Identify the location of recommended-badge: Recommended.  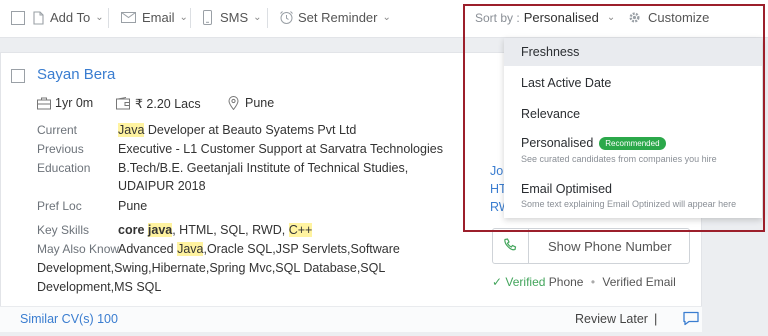
(632, 143).